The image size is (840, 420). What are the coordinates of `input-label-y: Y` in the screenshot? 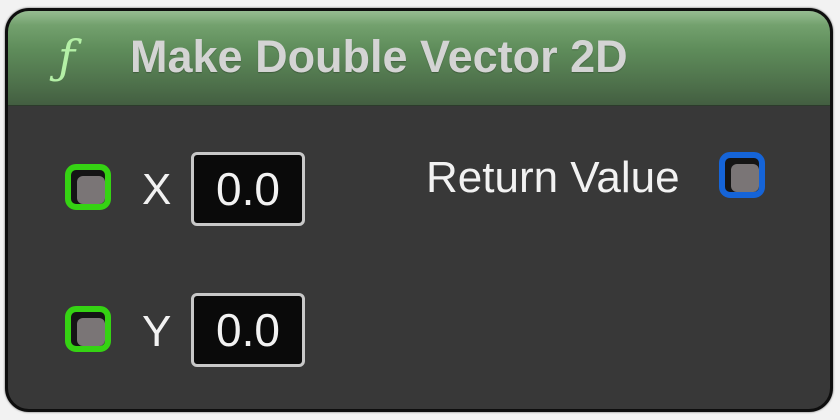 It's located at (157, 331).